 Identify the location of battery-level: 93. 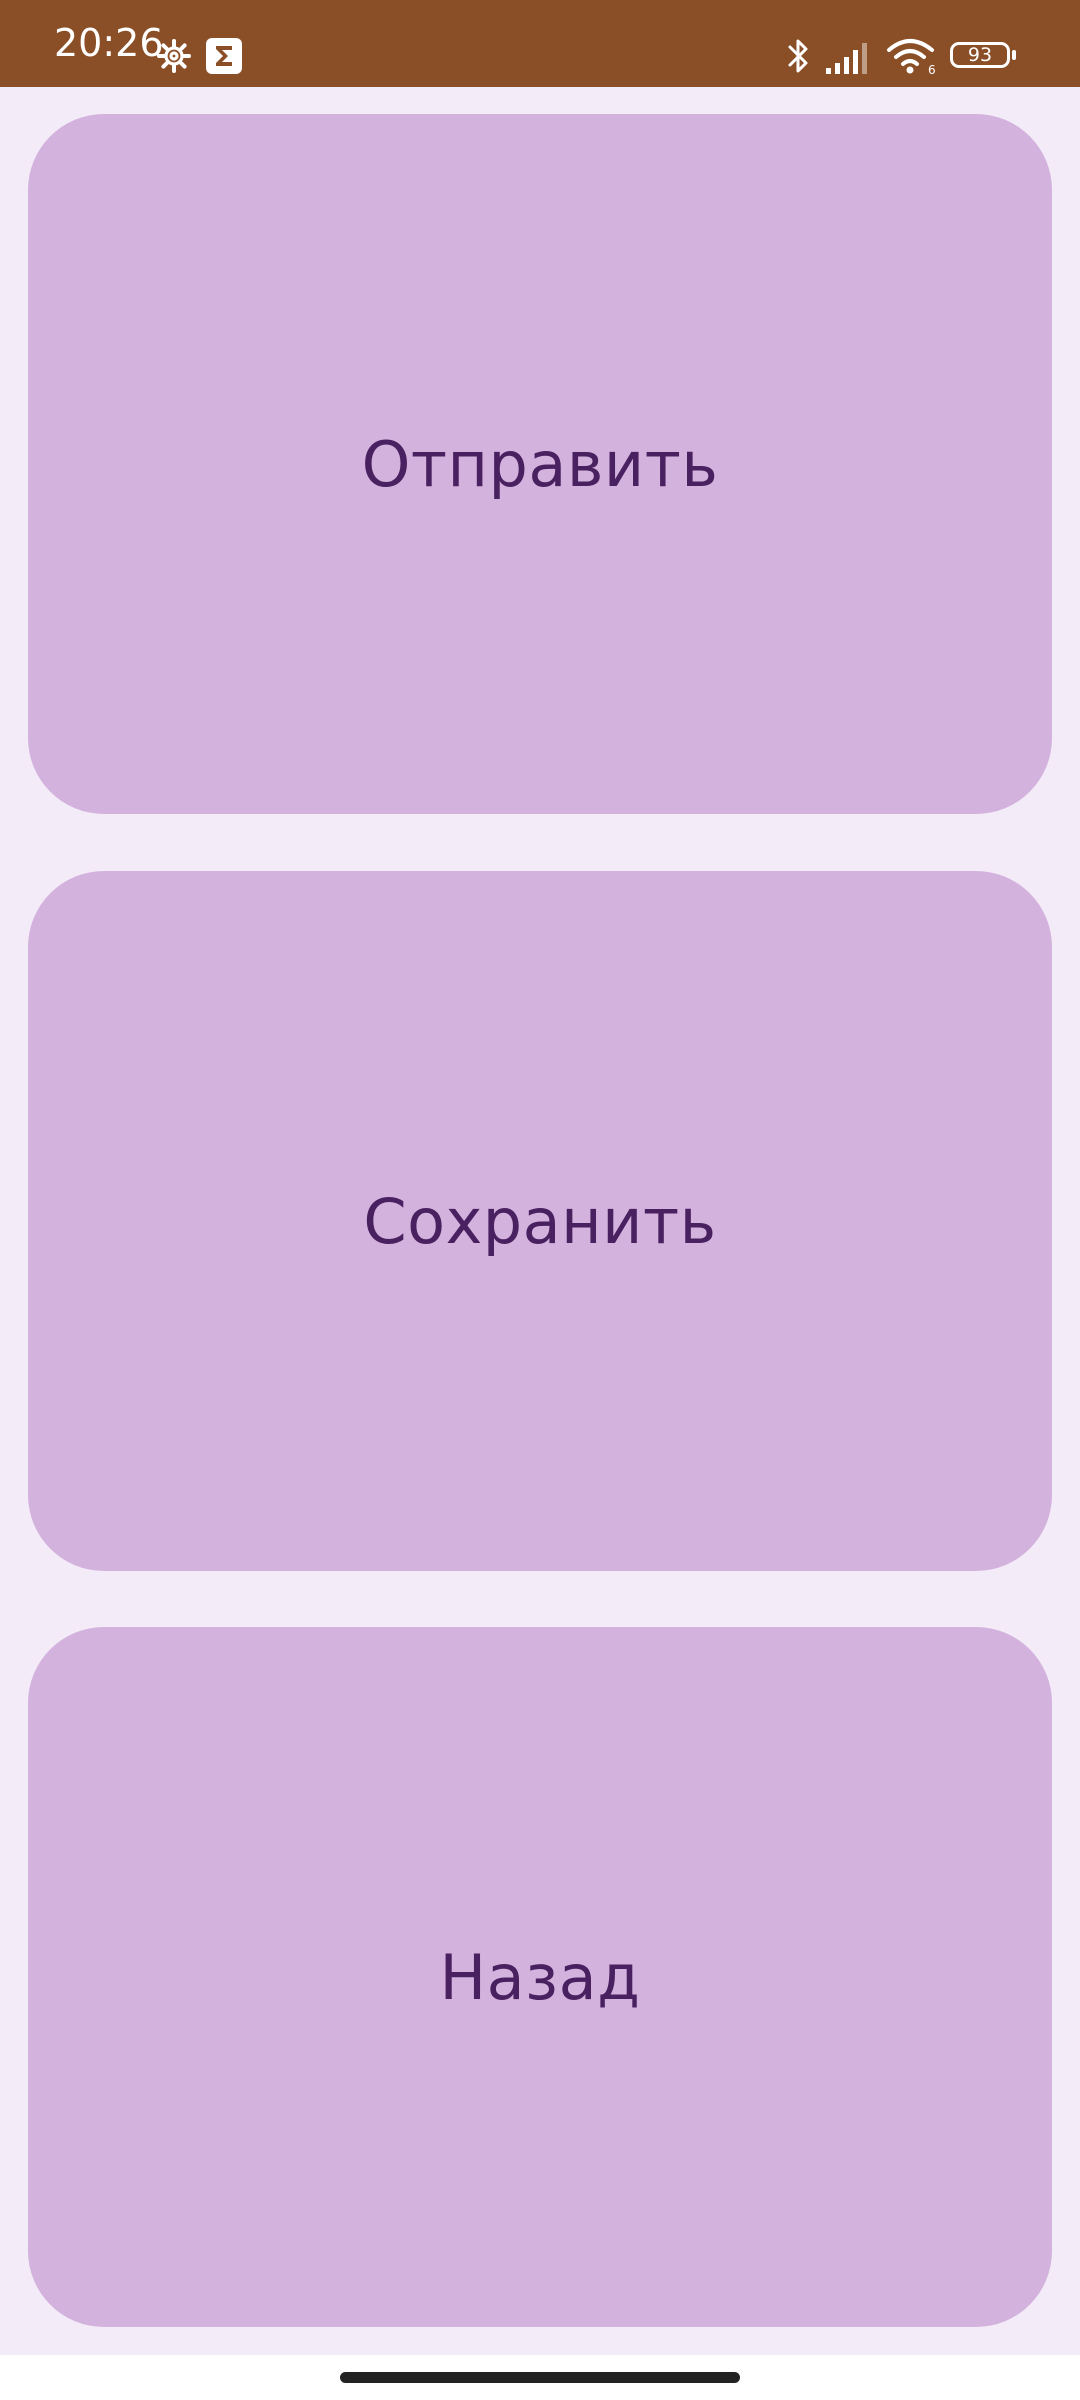
(980, 55).